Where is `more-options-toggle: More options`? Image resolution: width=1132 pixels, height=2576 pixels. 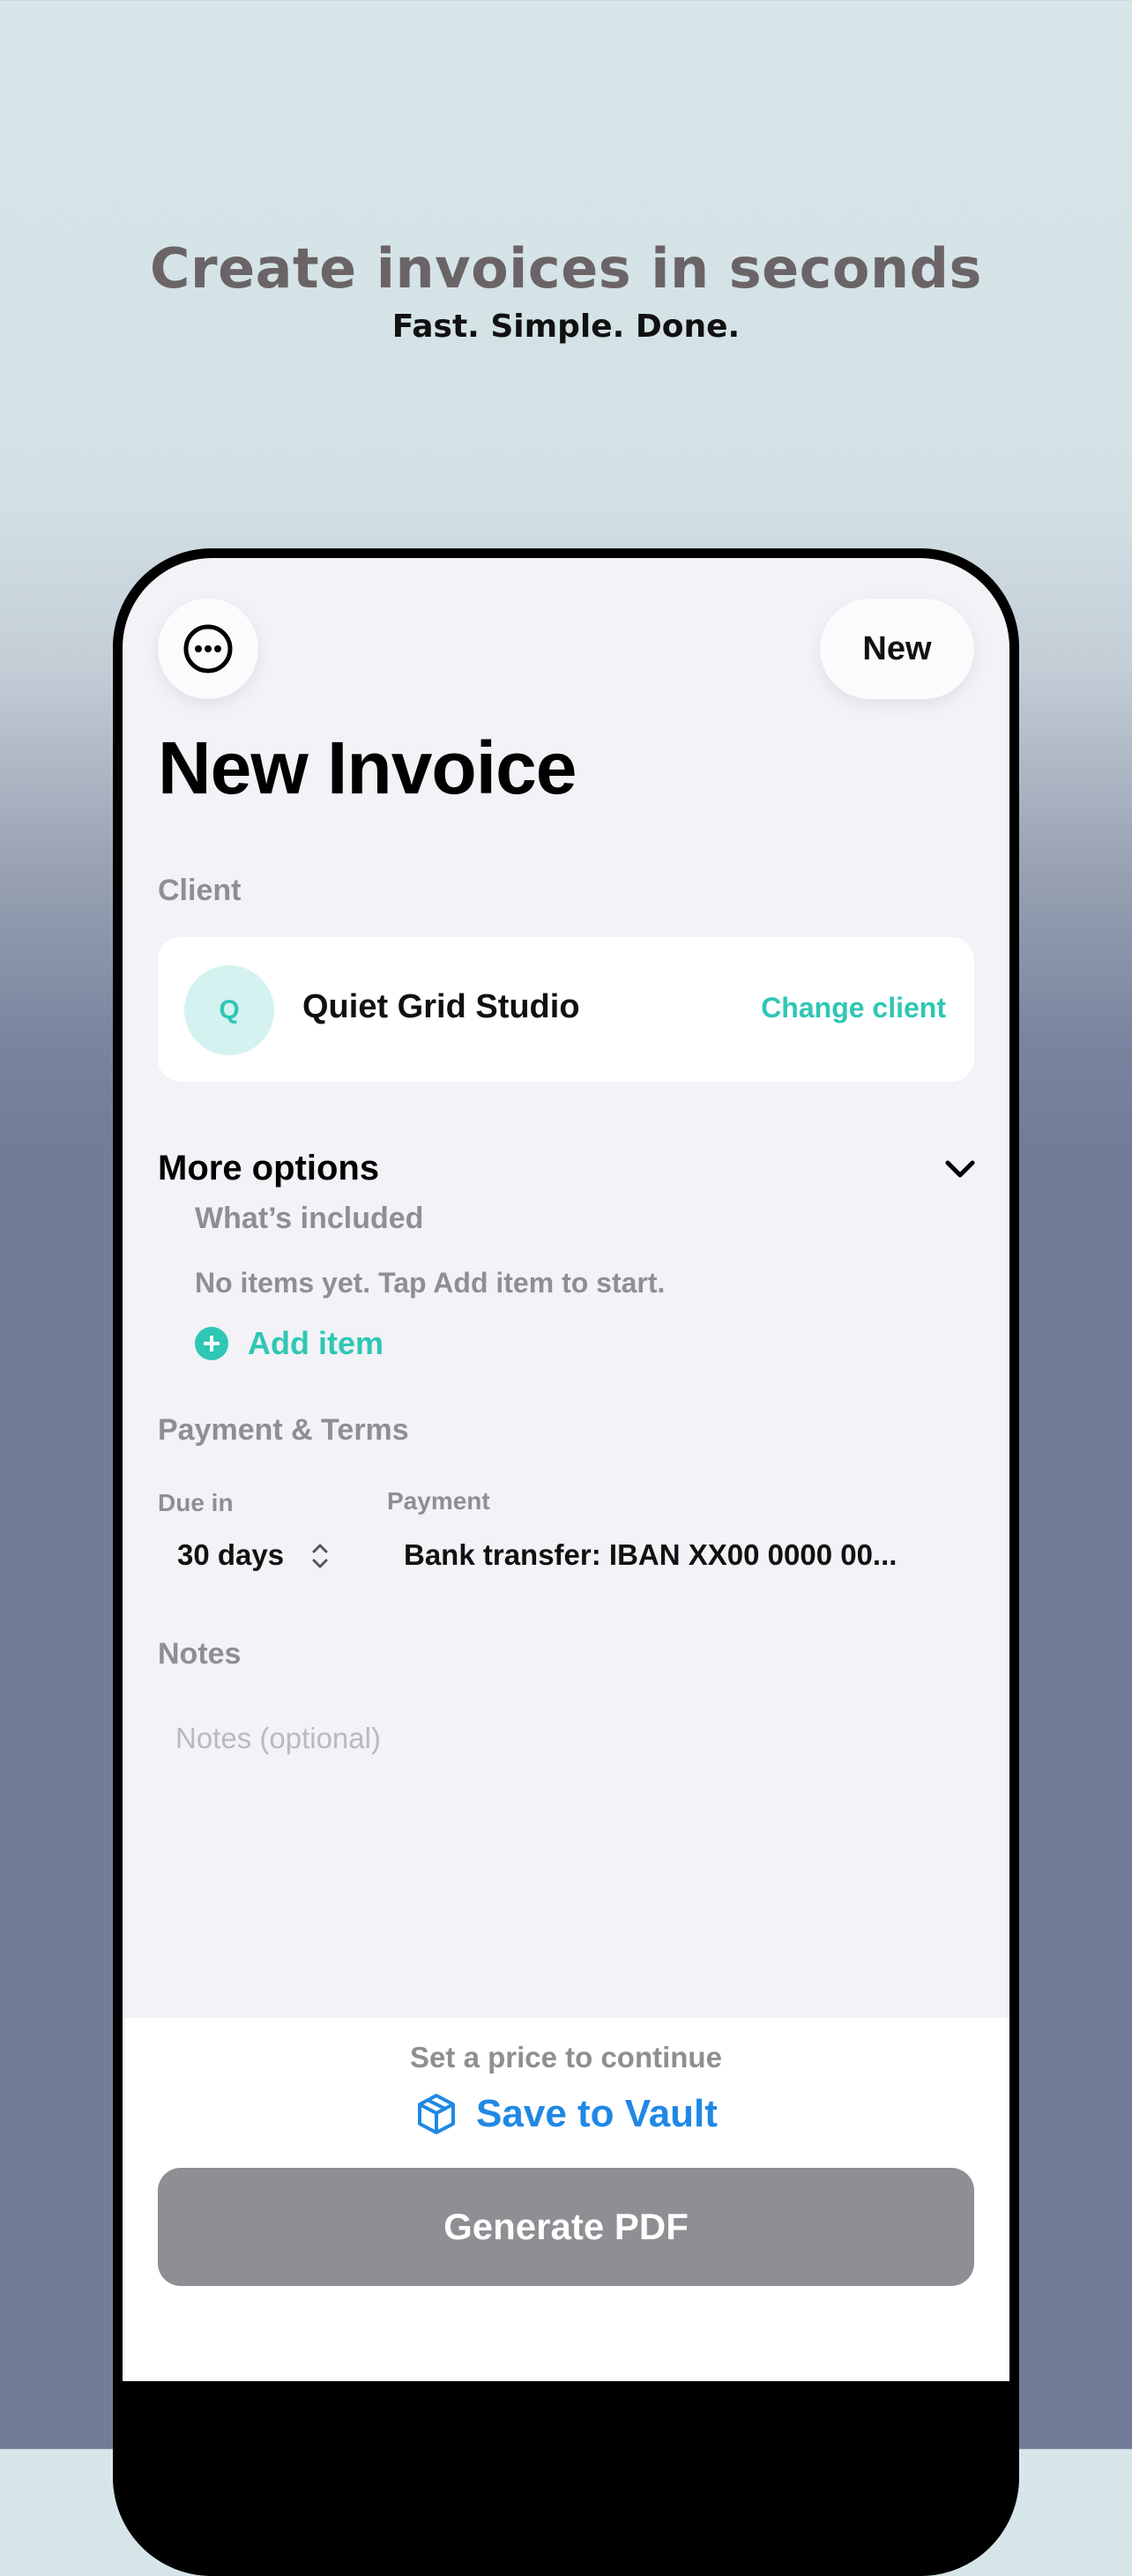 more-options-toggle: More options is located at coordinates (268, 1168).